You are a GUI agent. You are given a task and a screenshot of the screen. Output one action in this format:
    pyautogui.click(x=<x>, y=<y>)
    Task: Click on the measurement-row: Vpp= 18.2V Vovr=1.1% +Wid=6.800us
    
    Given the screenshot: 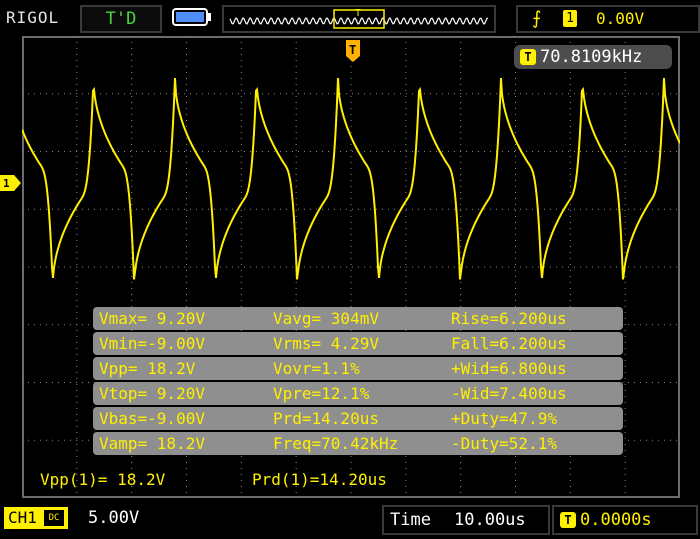 What is the action you would take?
    pyautogui.click(x=358, y=368)
    